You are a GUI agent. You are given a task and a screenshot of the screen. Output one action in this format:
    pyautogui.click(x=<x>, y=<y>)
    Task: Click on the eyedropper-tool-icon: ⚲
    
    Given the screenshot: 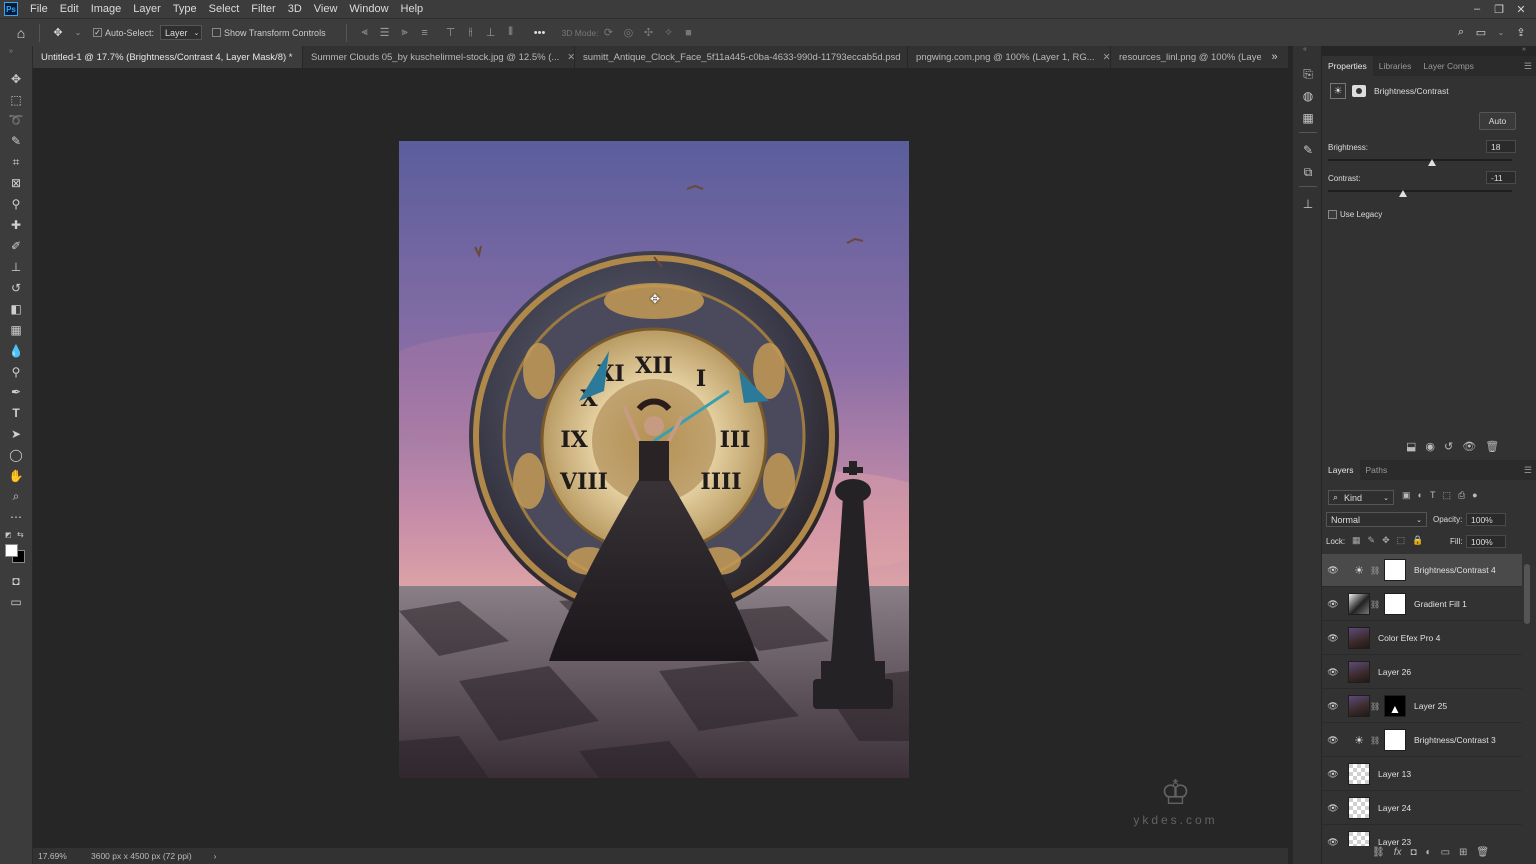 What is the action you would take?
    pyautogui.click(x=16, y=204)
    